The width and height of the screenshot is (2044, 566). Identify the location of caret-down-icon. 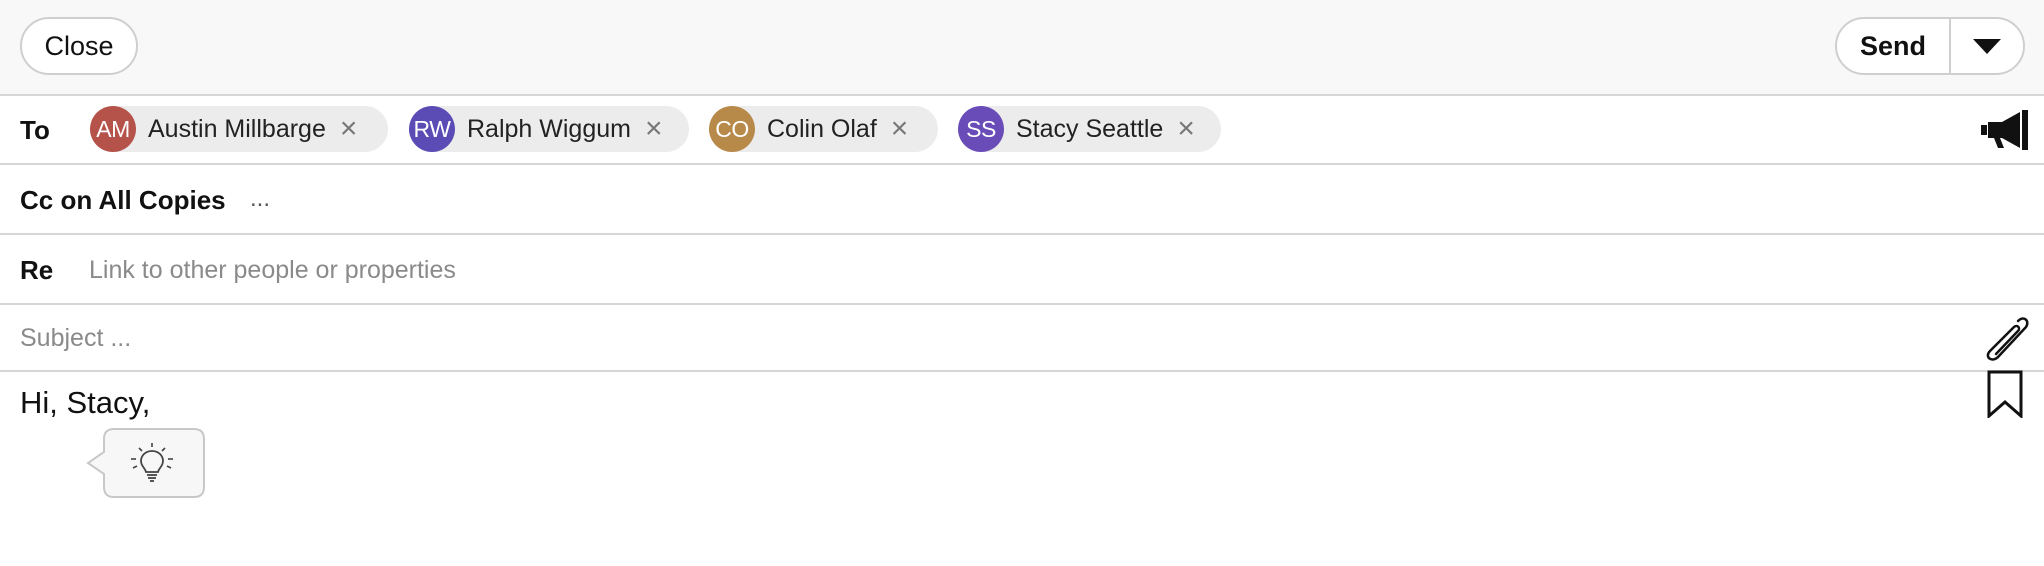
(1987, 46).